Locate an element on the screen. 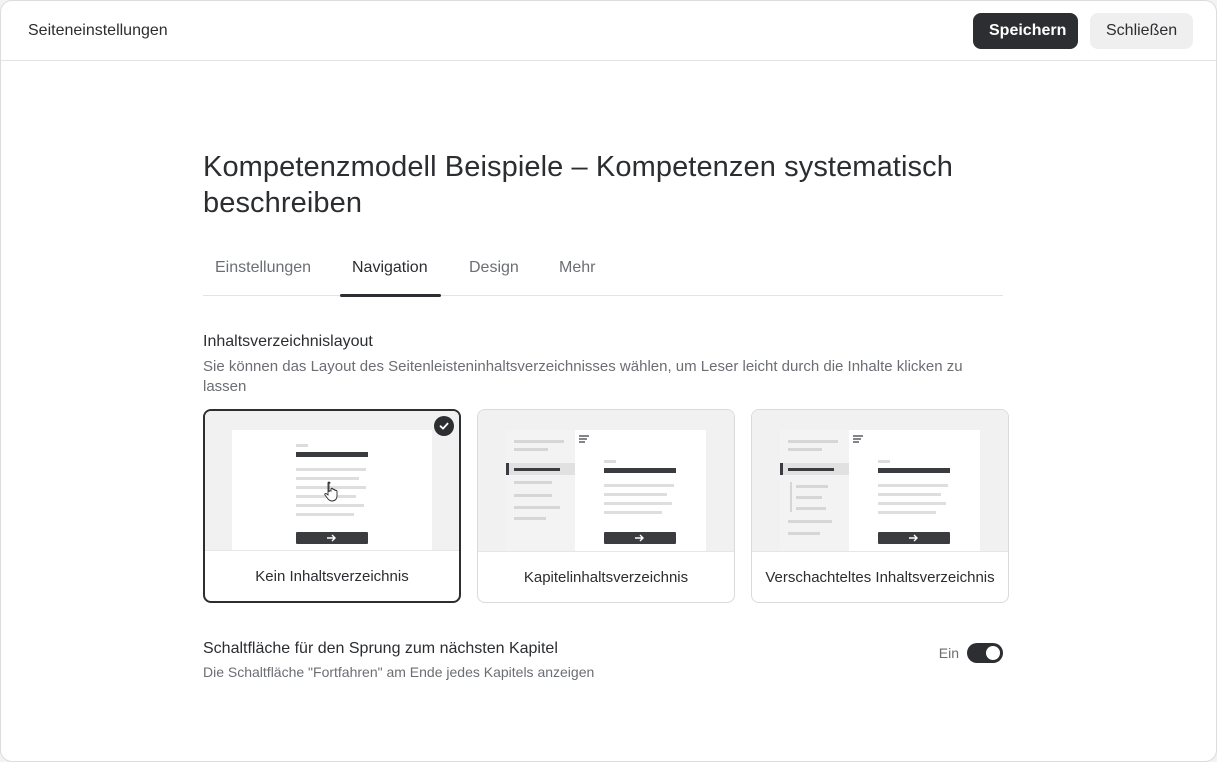  next-chapter-toggle is located at coordinates (985, 653).